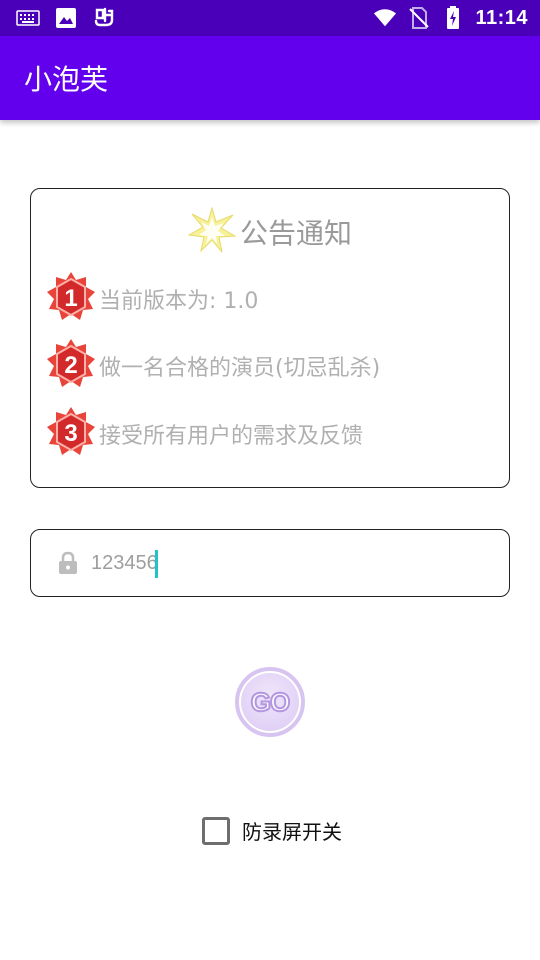 The image size is (540, 960). I want to click on password-field, so click(270, 563).